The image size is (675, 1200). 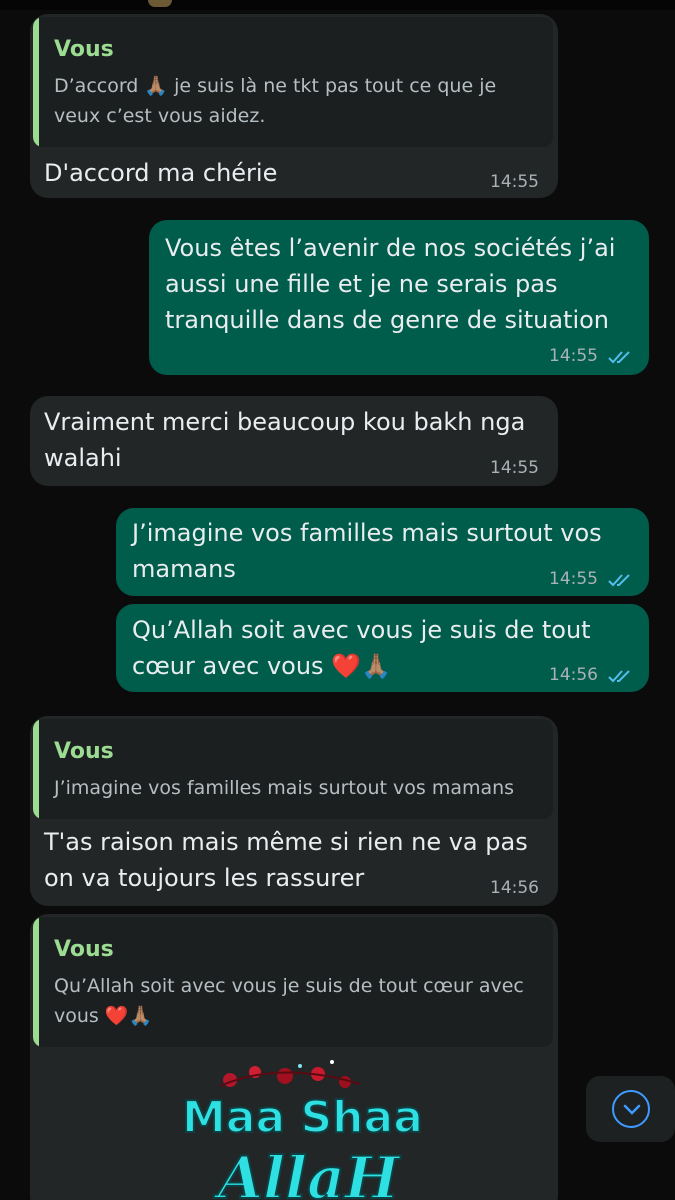 What do you see at coordinates (204, 878) in the screenshot?
I see `message-text-line: on va toujours les rassurer` at bounding box center [204, 878].